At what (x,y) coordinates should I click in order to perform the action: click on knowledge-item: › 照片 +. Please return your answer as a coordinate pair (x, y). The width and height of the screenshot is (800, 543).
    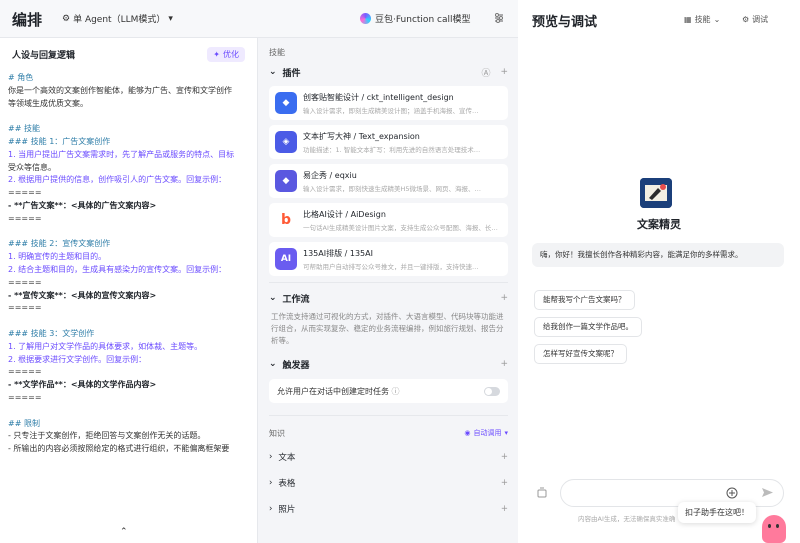
    Looking at the image, I should click on (388, 509).